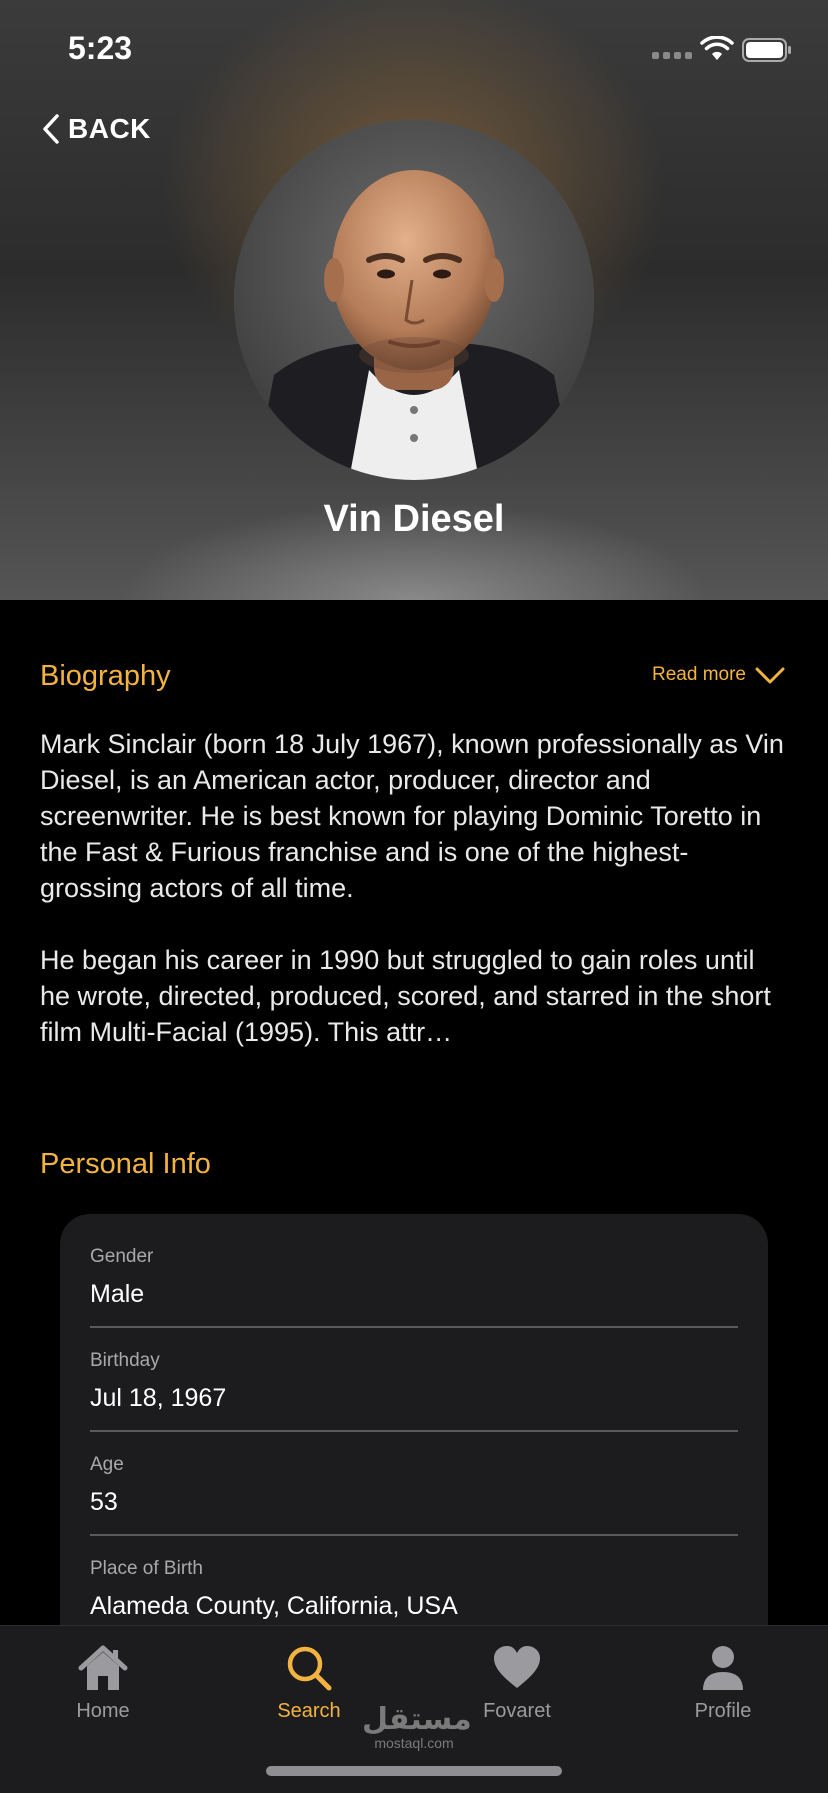 The image size is (828, 1793). What do you see at coordinates (104, 1502) in the screenshot?
I see `info-value: 53` at bounding box center [104, 1502].